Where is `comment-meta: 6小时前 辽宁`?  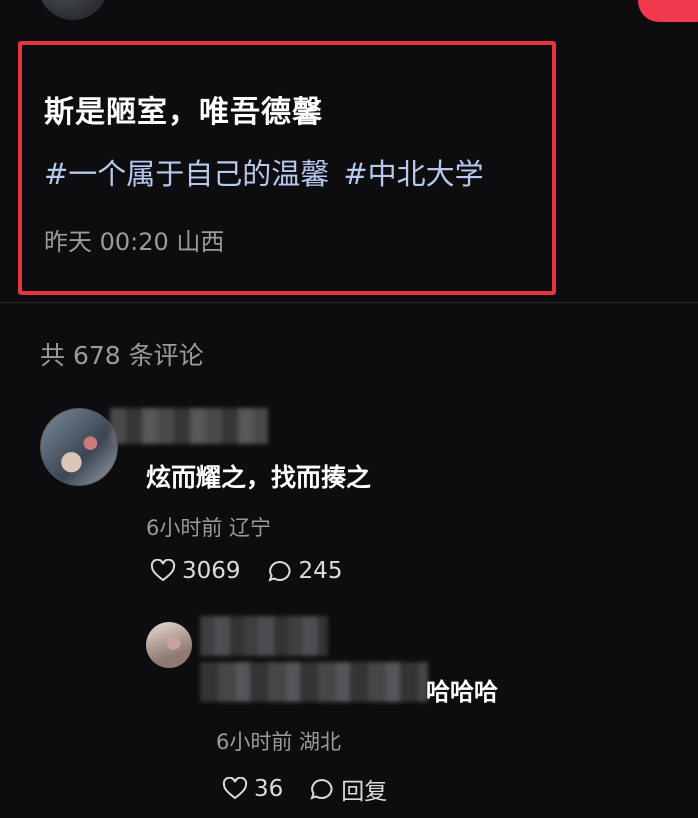 comment-meta: 6小时前 辽宁 is located at coordinates (209, 528).